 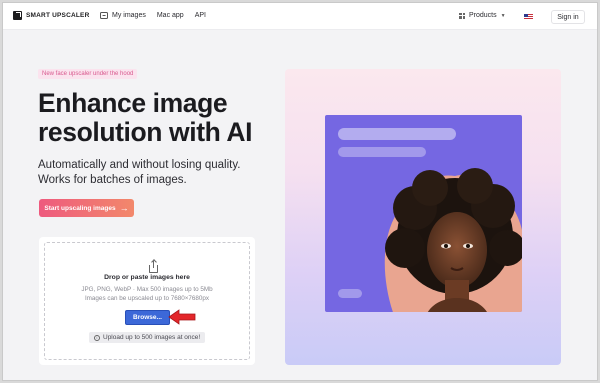 I want to click on image-icon, so click(x=104, y=15).